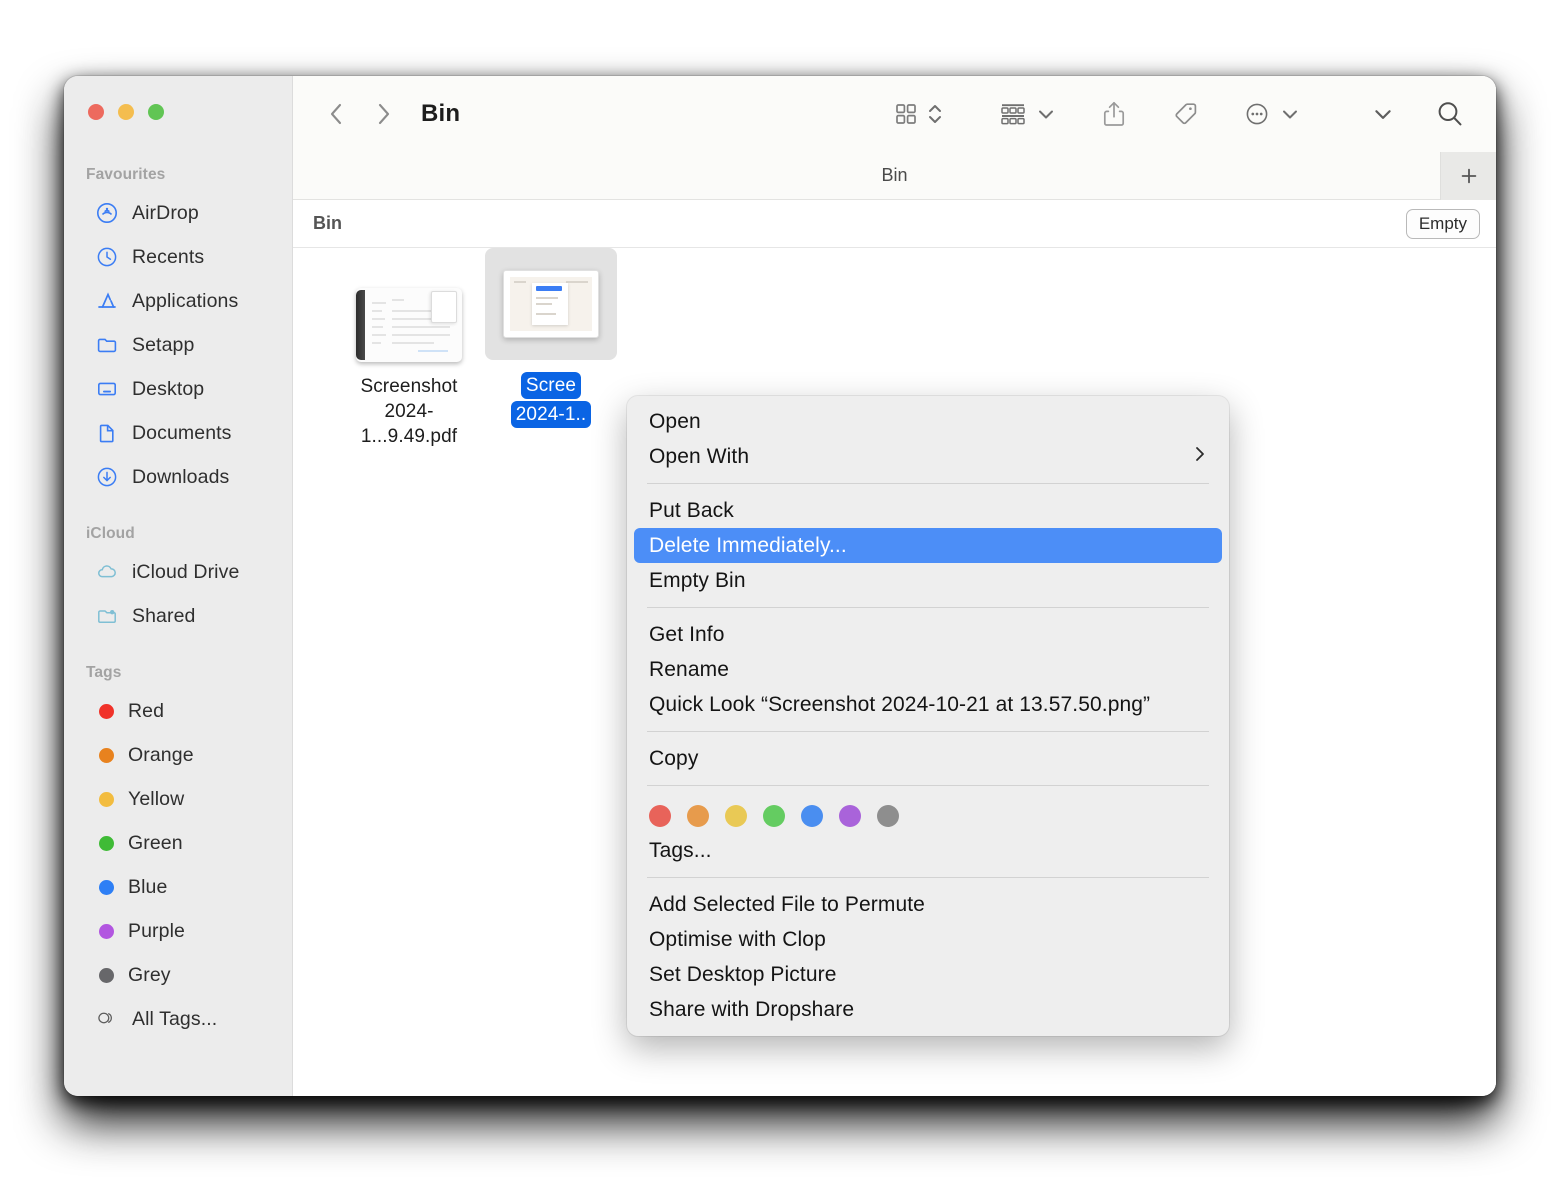 The image size is (1560, 1186). Describe the element at coordinates (928, 758) in the screenshot. I see `menu-item-copy: Copy` at that location.